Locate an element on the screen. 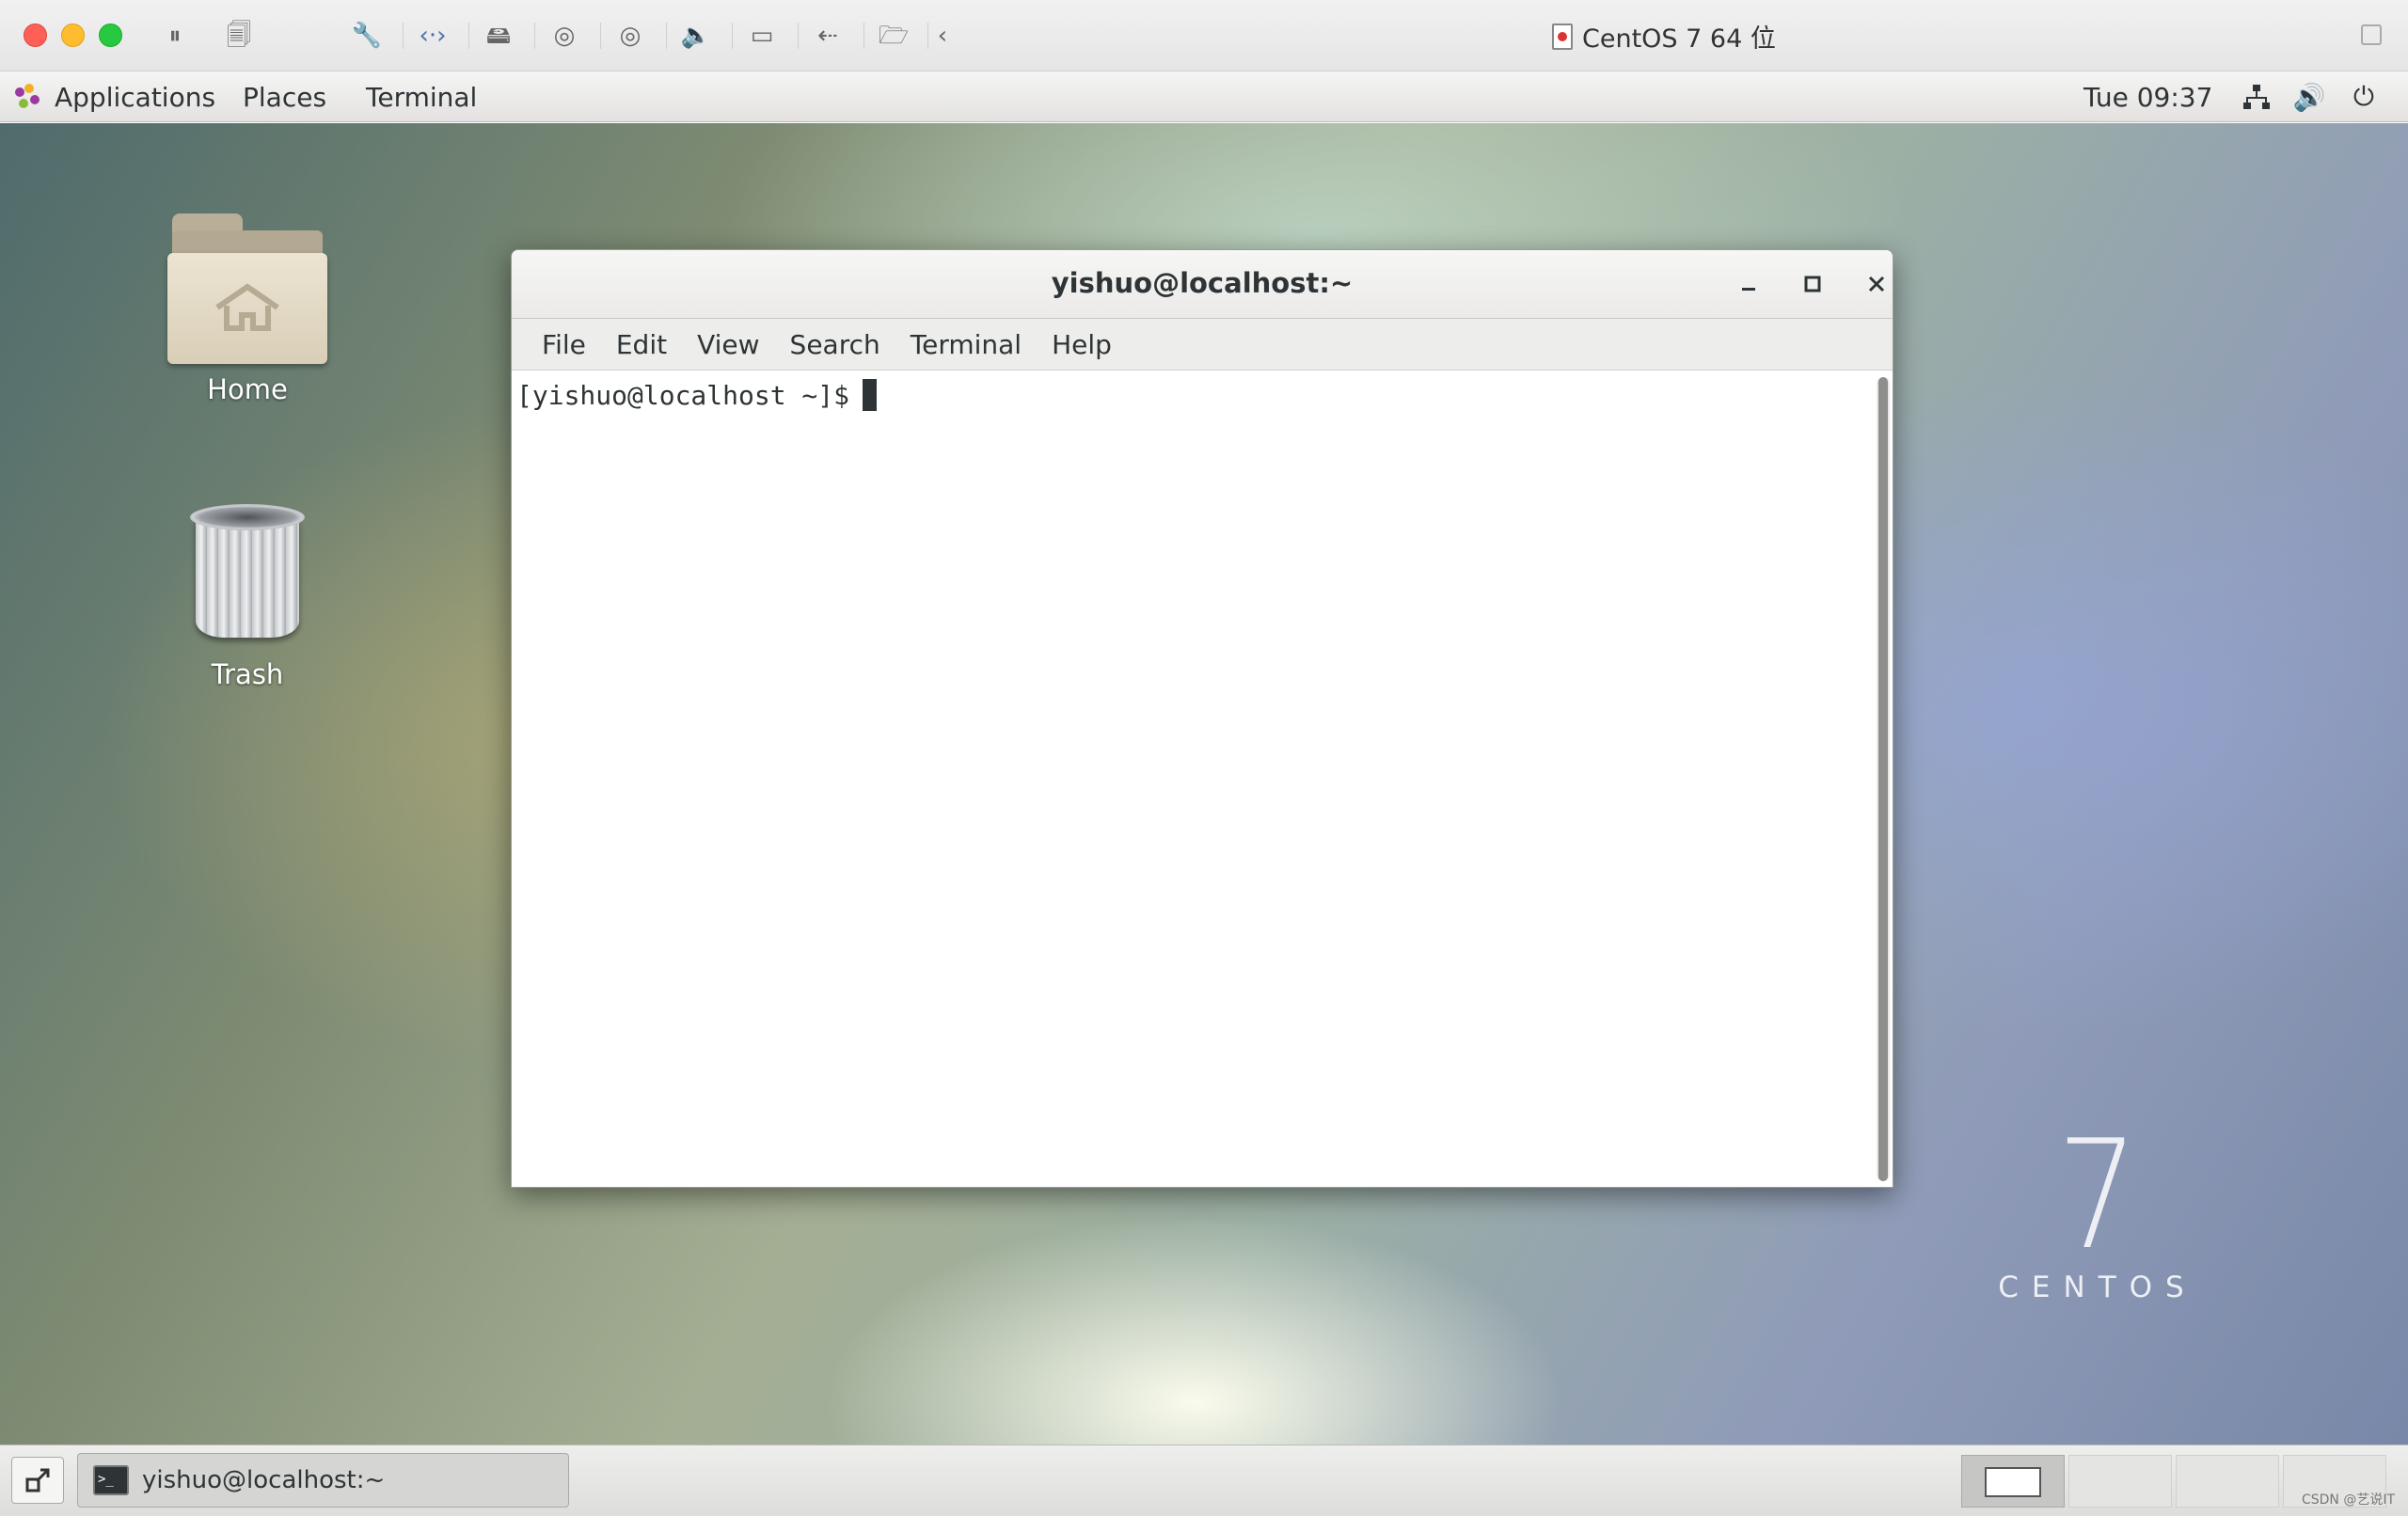  watermark: CSDN @艺说IT is located at coordinates (2348, 1500).